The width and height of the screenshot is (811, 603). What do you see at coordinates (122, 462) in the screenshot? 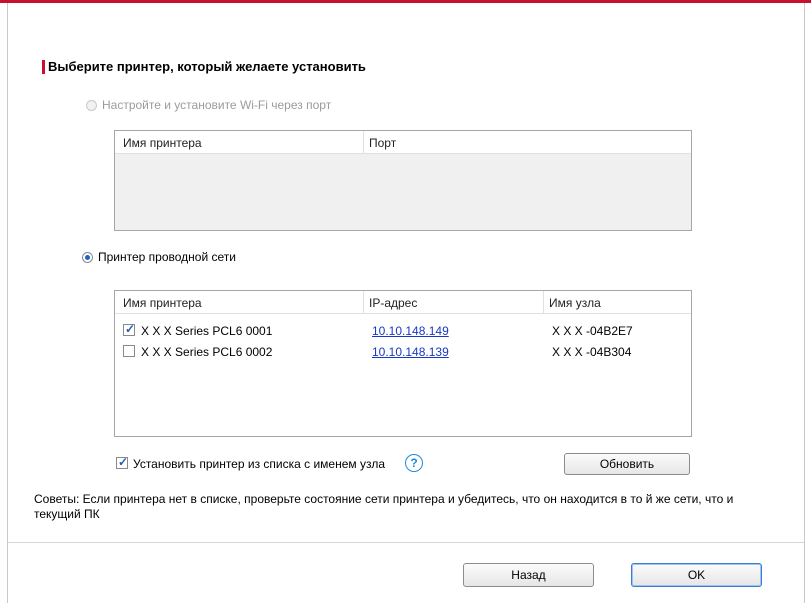
I see `install-by-hostname-checkbox` at bounding box center [122, 462].